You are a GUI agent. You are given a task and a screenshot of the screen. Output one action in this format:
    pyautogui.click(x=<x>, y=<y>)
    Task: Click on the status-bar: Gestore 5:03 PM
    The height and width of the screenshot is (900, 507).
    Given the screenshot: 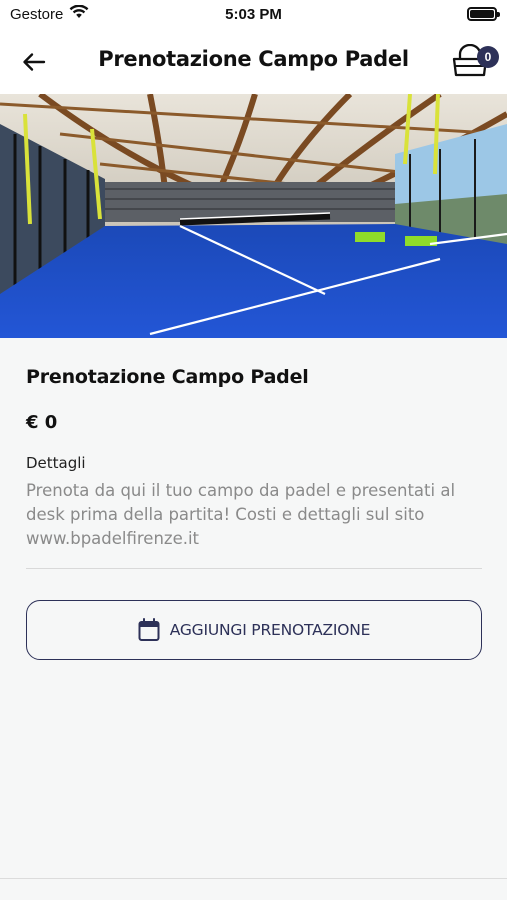 What is the action you would take?
    pyautogui.click(x=253, y=14)
    